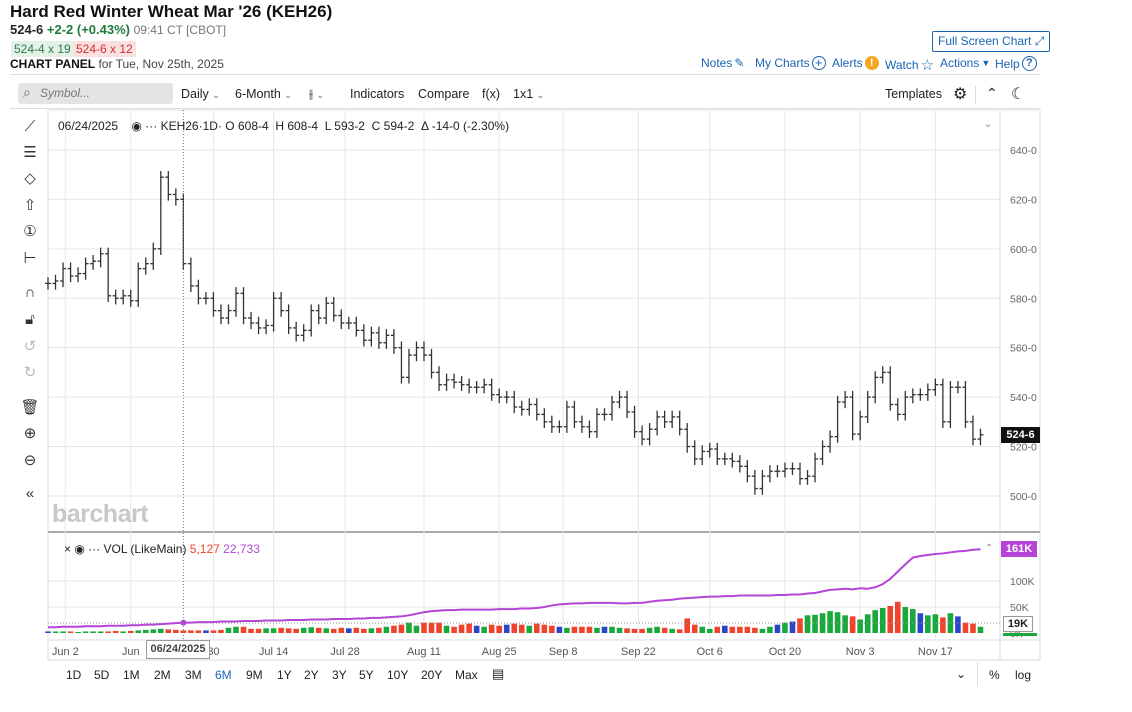 The height and width of the screenshot is (712, 1132). I want to click on x-tick-label: Jun 2, so click(65, 652).